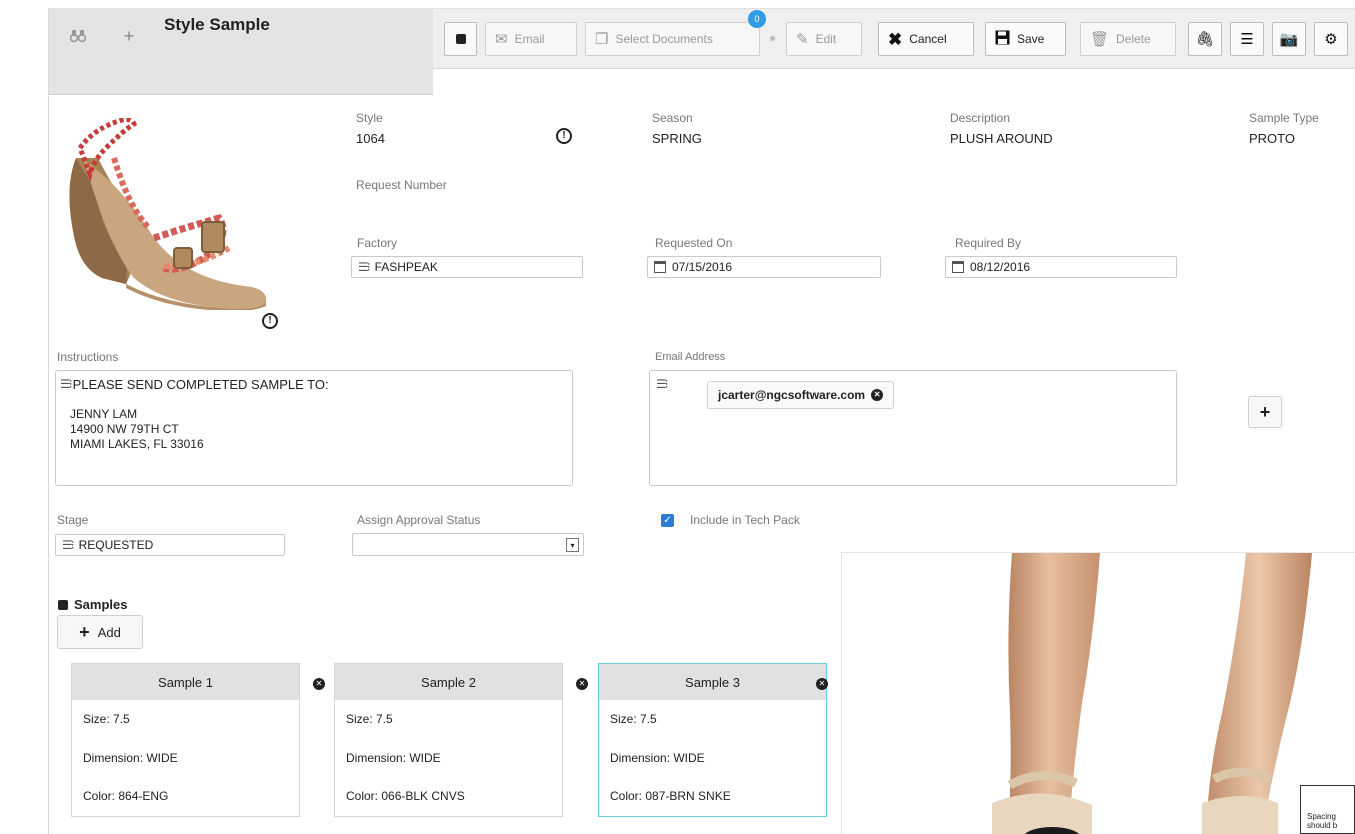 The width and height of the screenshot is (1355, 834). I want to click on email-button: ✉ Email, so click(531, 39).